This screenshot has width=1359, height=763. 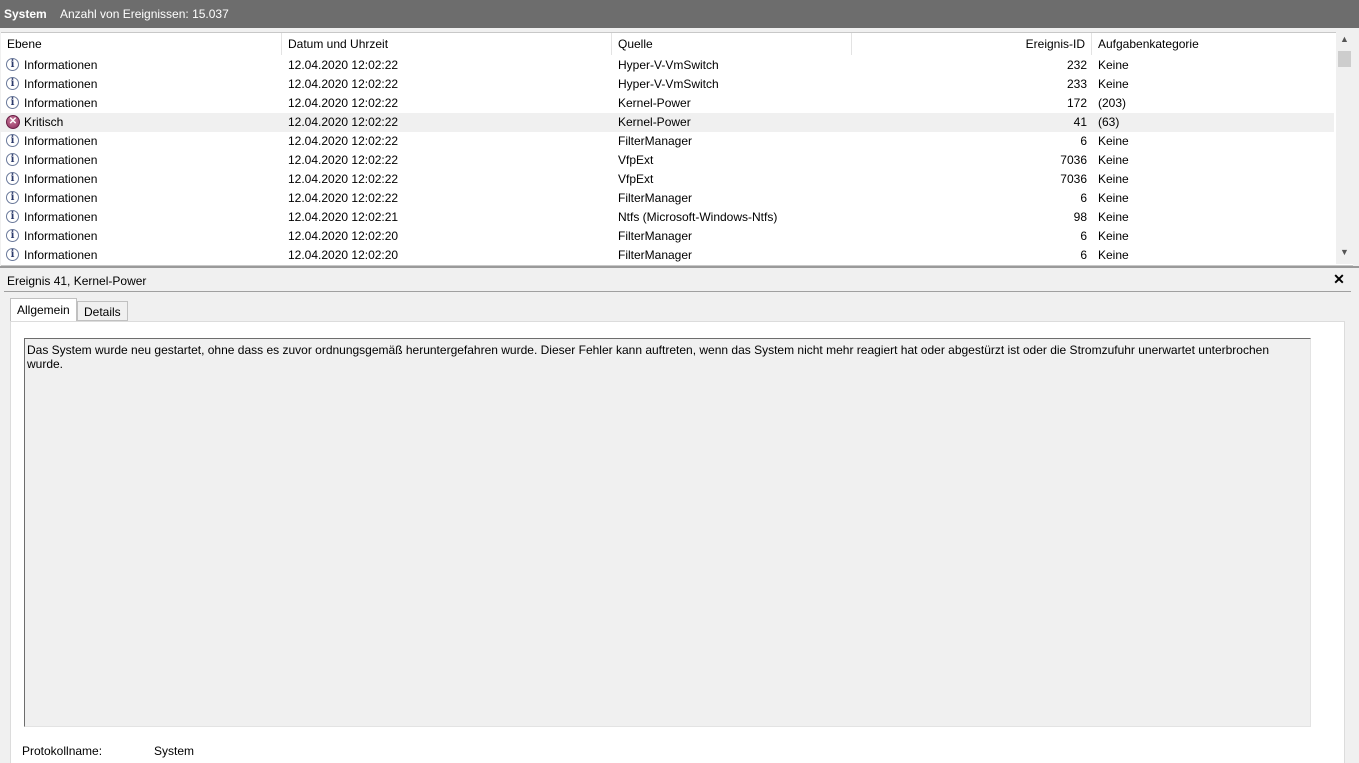 What do you see at coordinates (77, 281) in the screenshot?
I see `event-detail-title: Ereignis 41, Kernel-Power` at bounding box center [77, 281].